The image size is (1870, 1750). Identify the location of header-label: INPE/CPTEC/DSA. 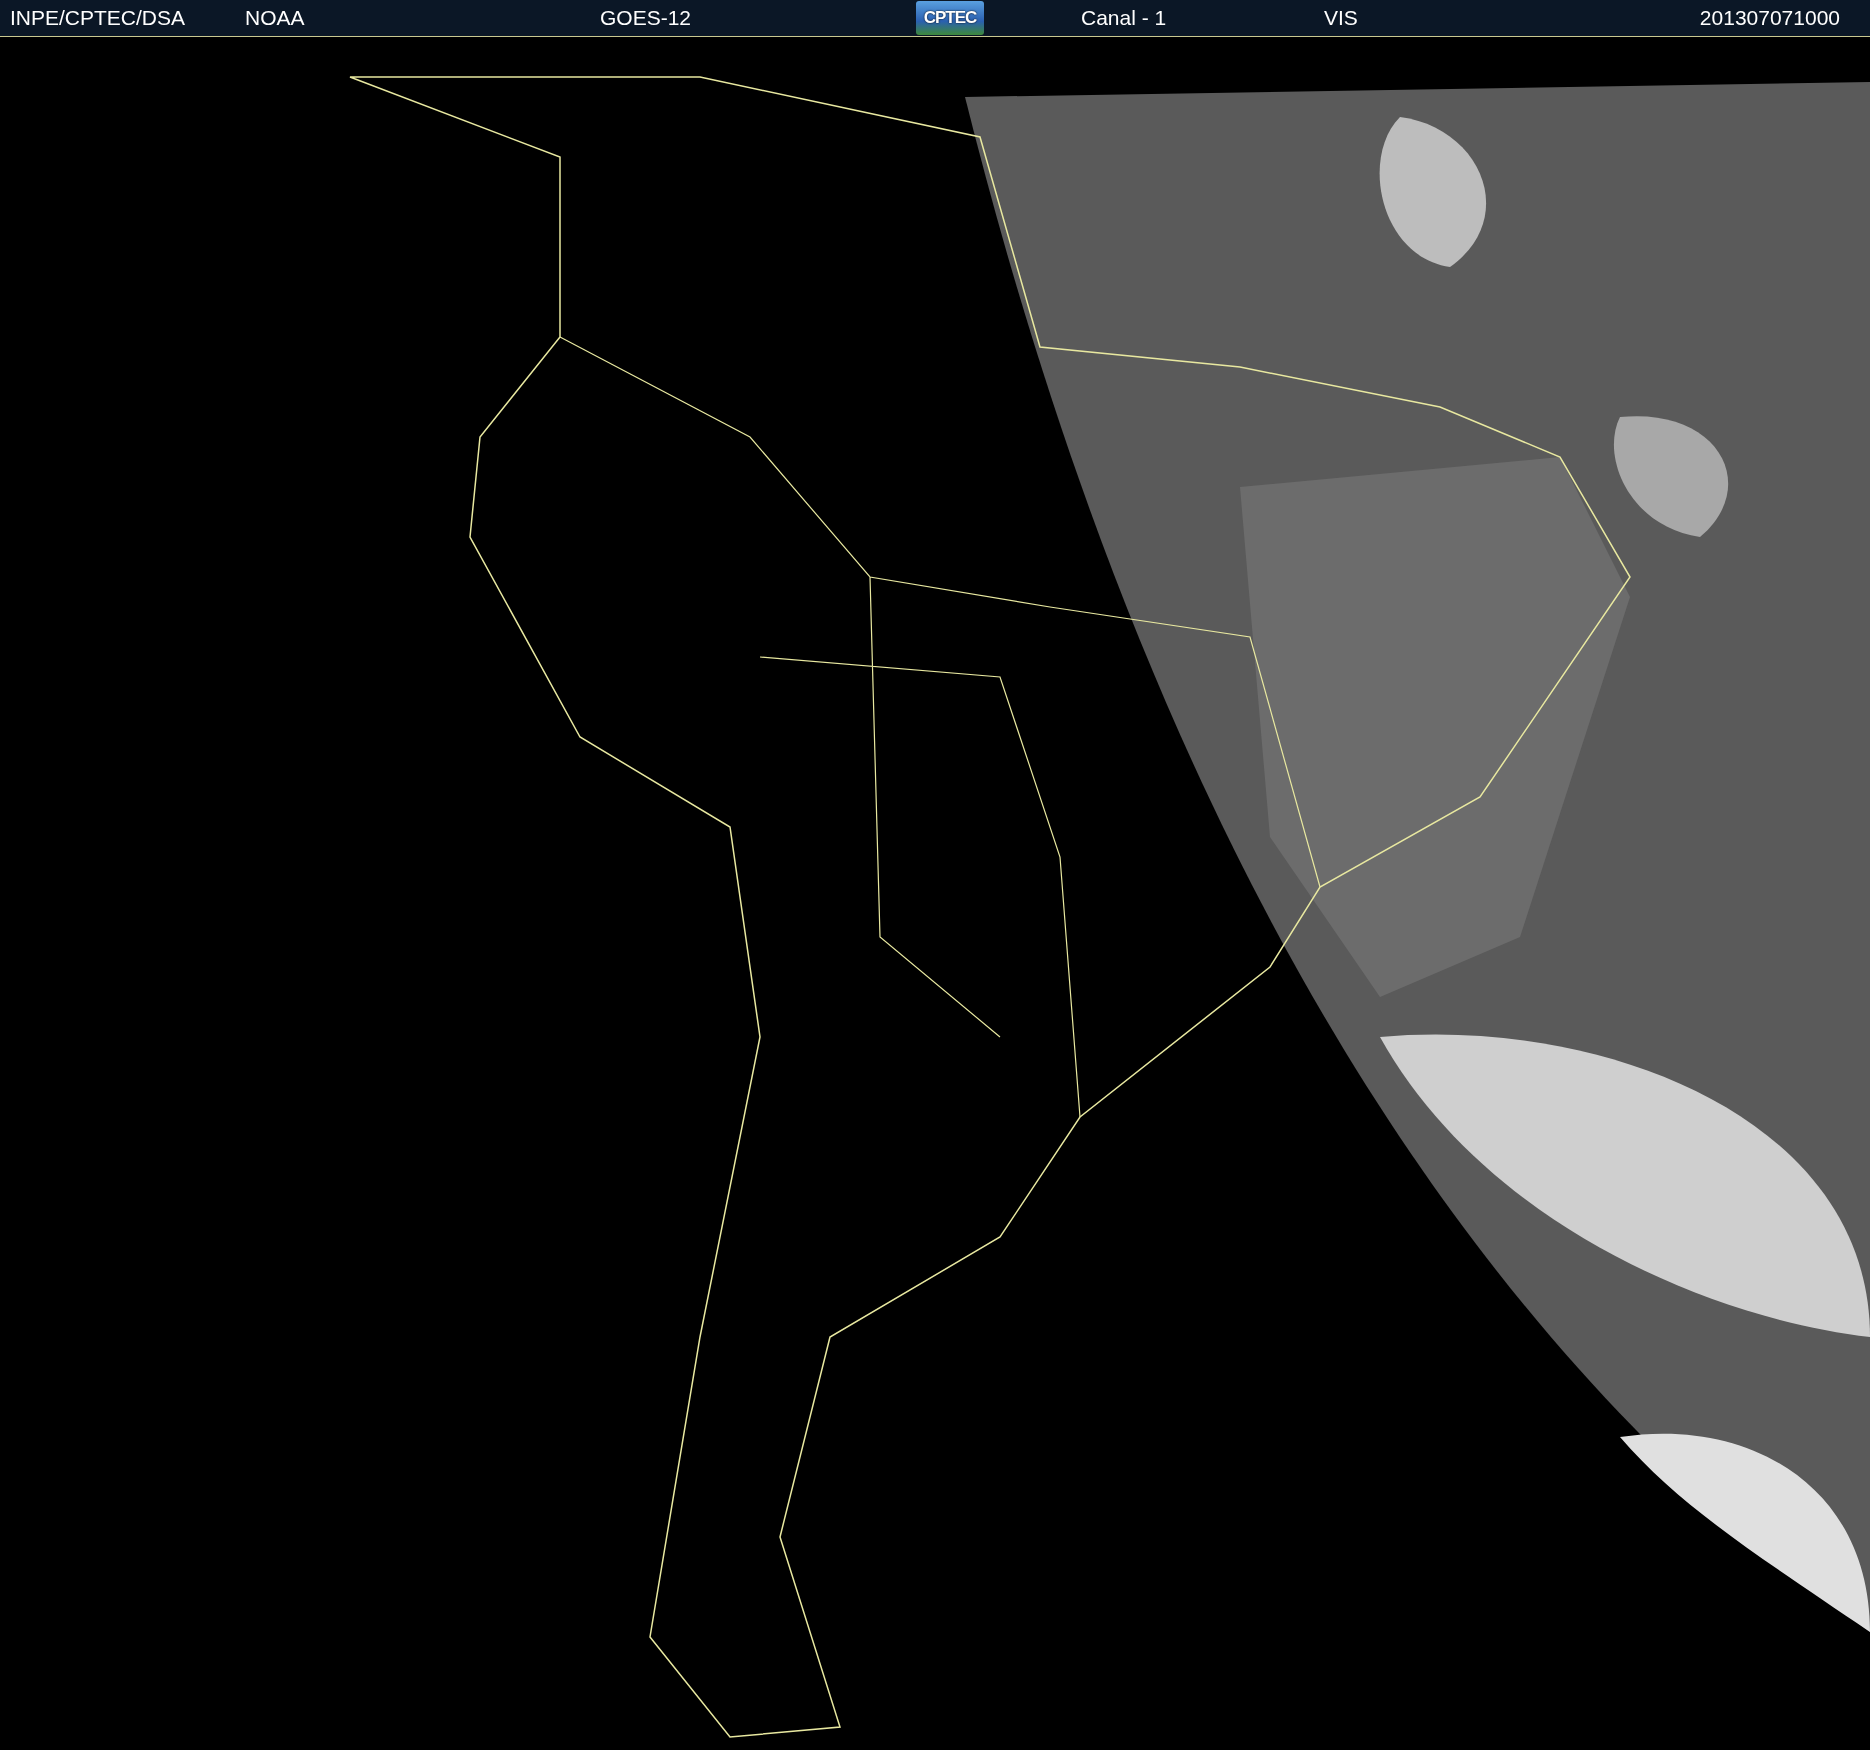
(98, 18).